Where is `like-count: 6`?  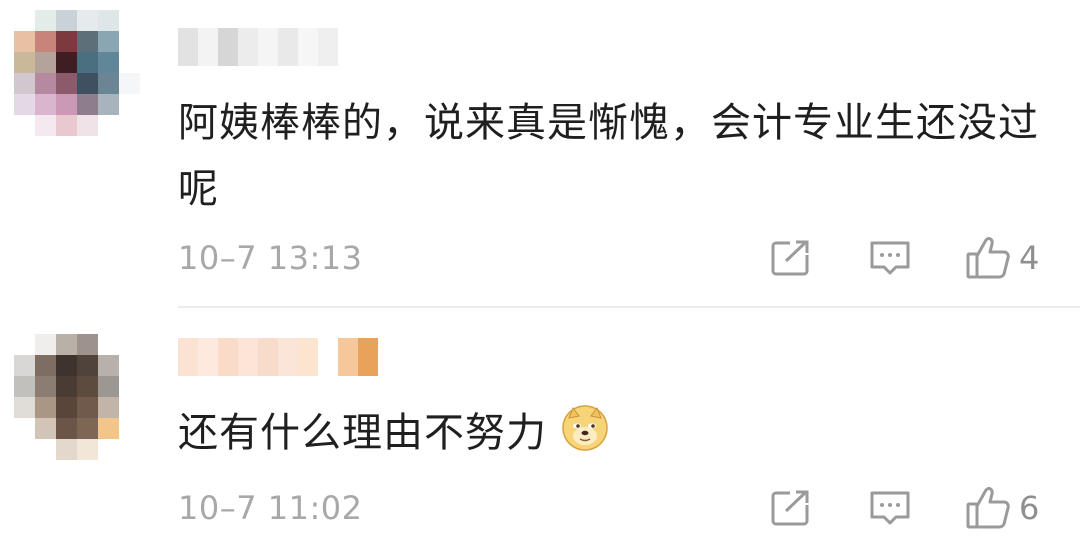 like-count: 6 is located at coordinates (1029, 508).